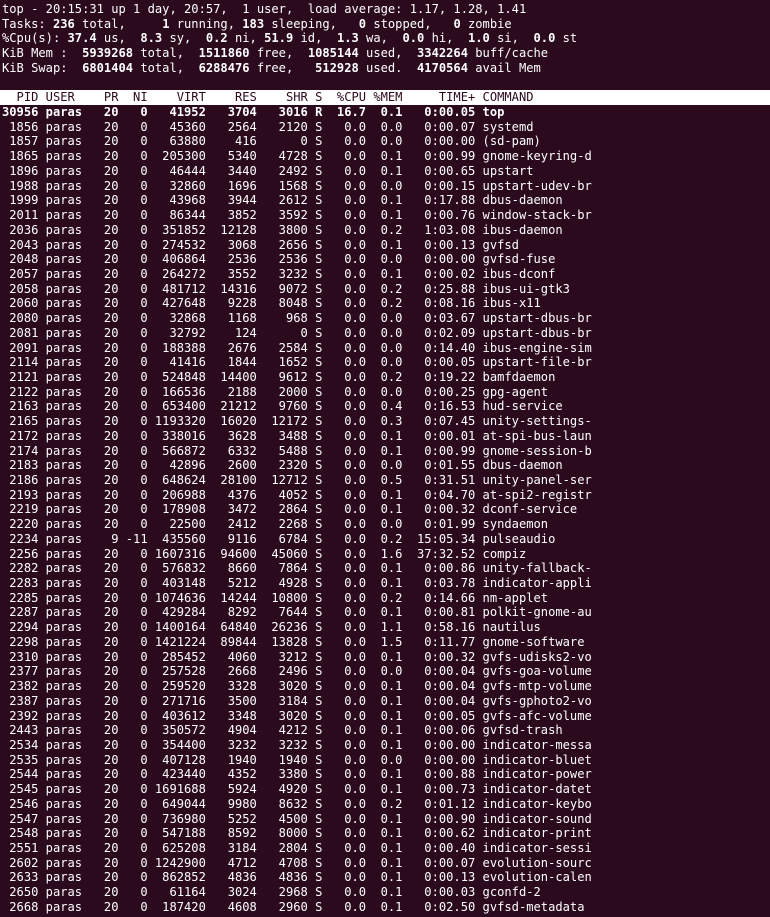 This screenshot has height=917, width=770. Describe the element at coordinates (533, 465) in the screenshot. I see `process-cmd: dbus-daemon` at that location.